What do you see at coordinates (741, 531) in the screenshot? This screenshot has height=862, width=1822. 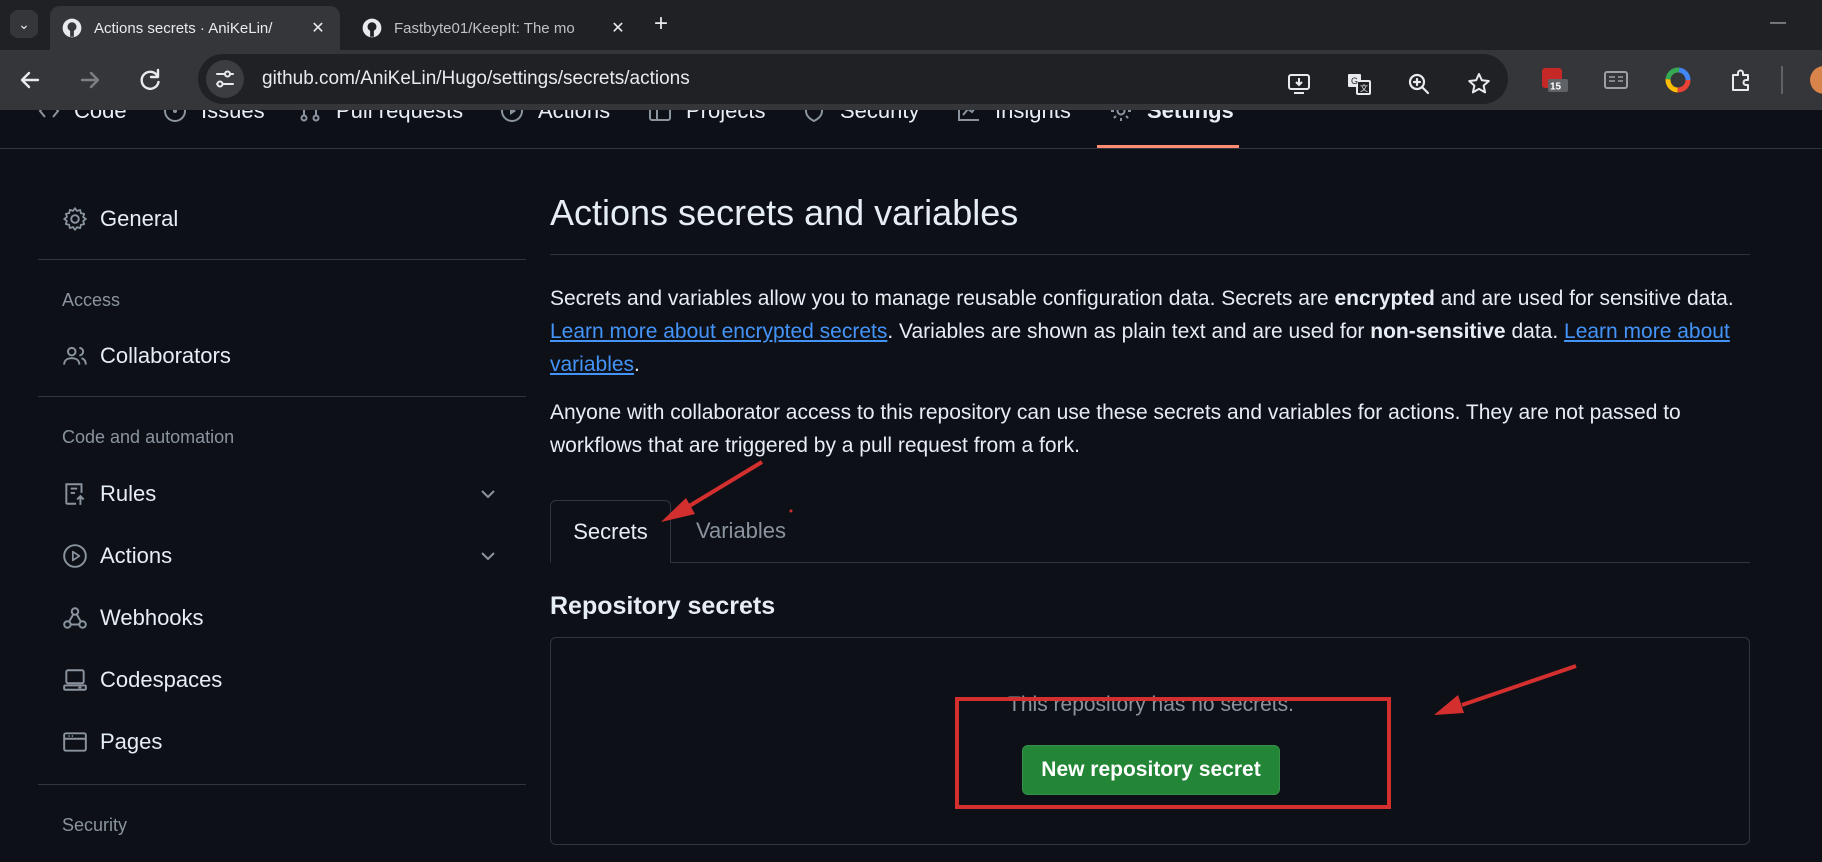 I see `tab-variables: Variables` at bounding box center [741, 531].